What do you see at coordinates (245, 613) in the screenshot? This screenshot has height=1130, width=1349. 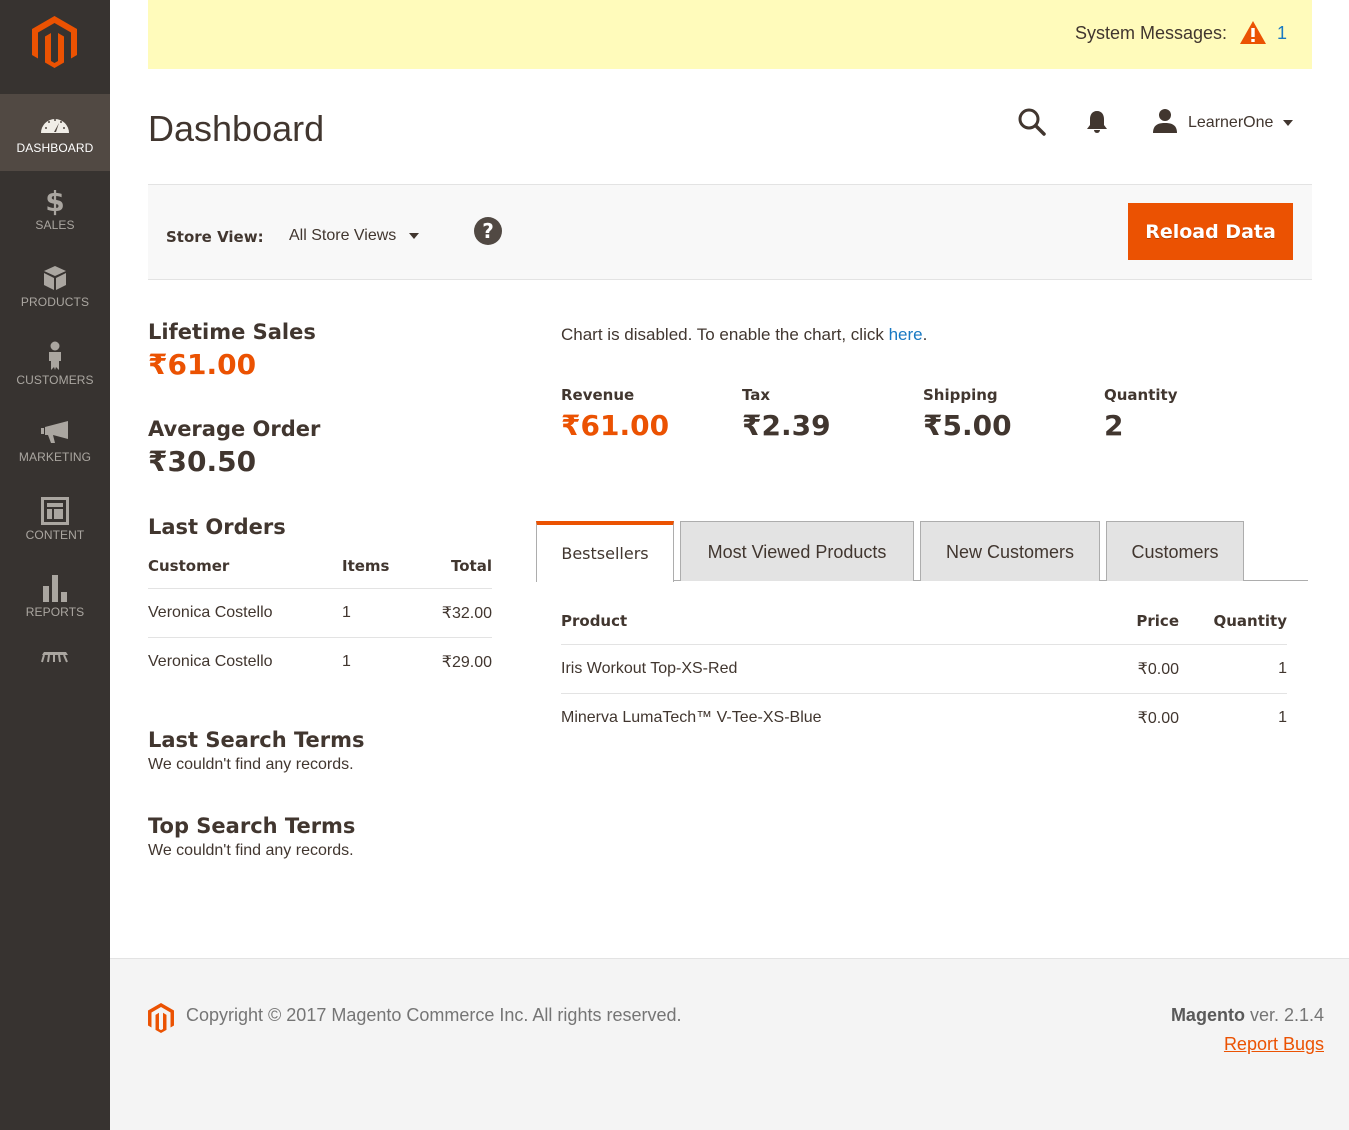 I see `order-customer: Veronica Costello` at bounding box center [245, 613].